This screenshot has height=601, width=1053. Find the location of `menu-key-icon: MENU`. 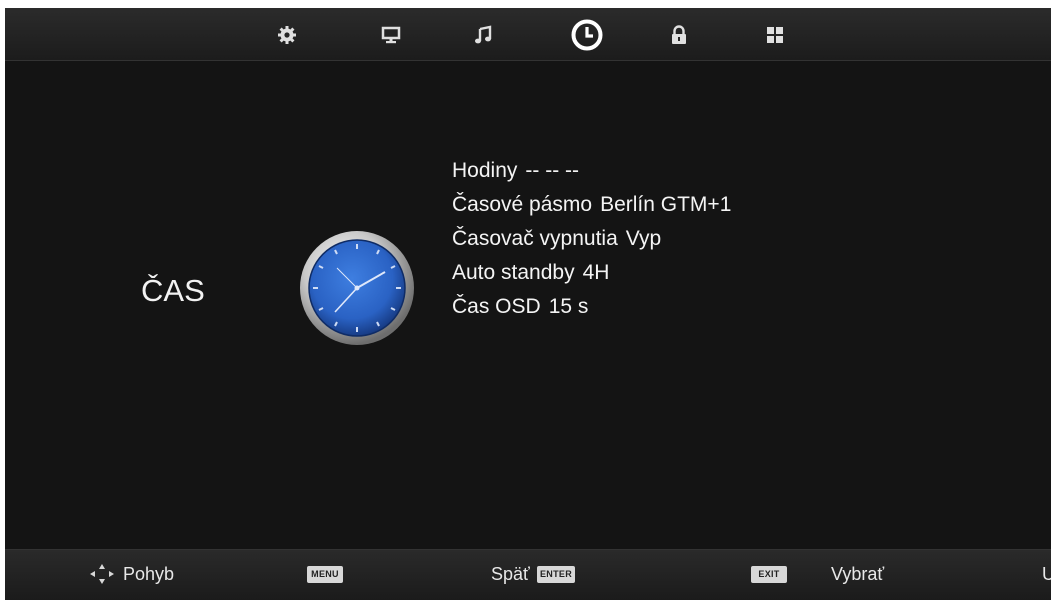

menu-key-icon: MENU is located at coordinates (325, 574).